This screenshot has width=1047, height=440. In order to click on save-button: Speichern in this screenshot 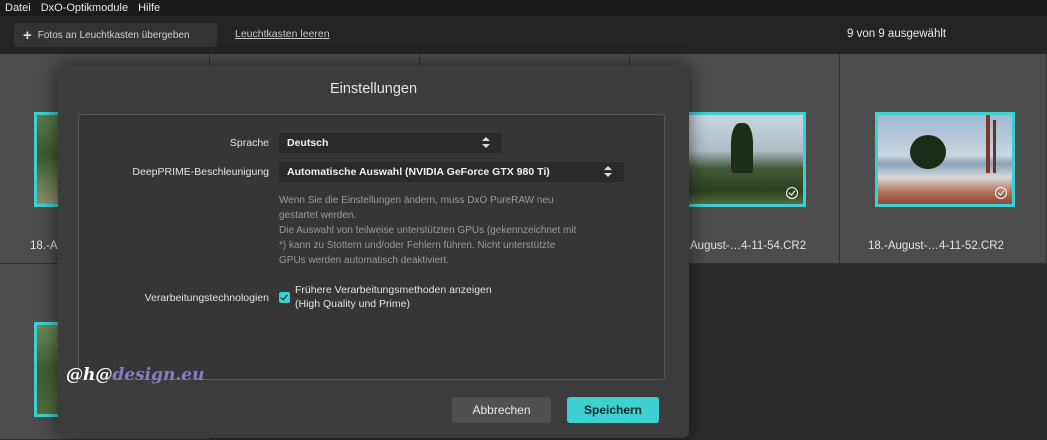, I will do `click(613, 410)`.